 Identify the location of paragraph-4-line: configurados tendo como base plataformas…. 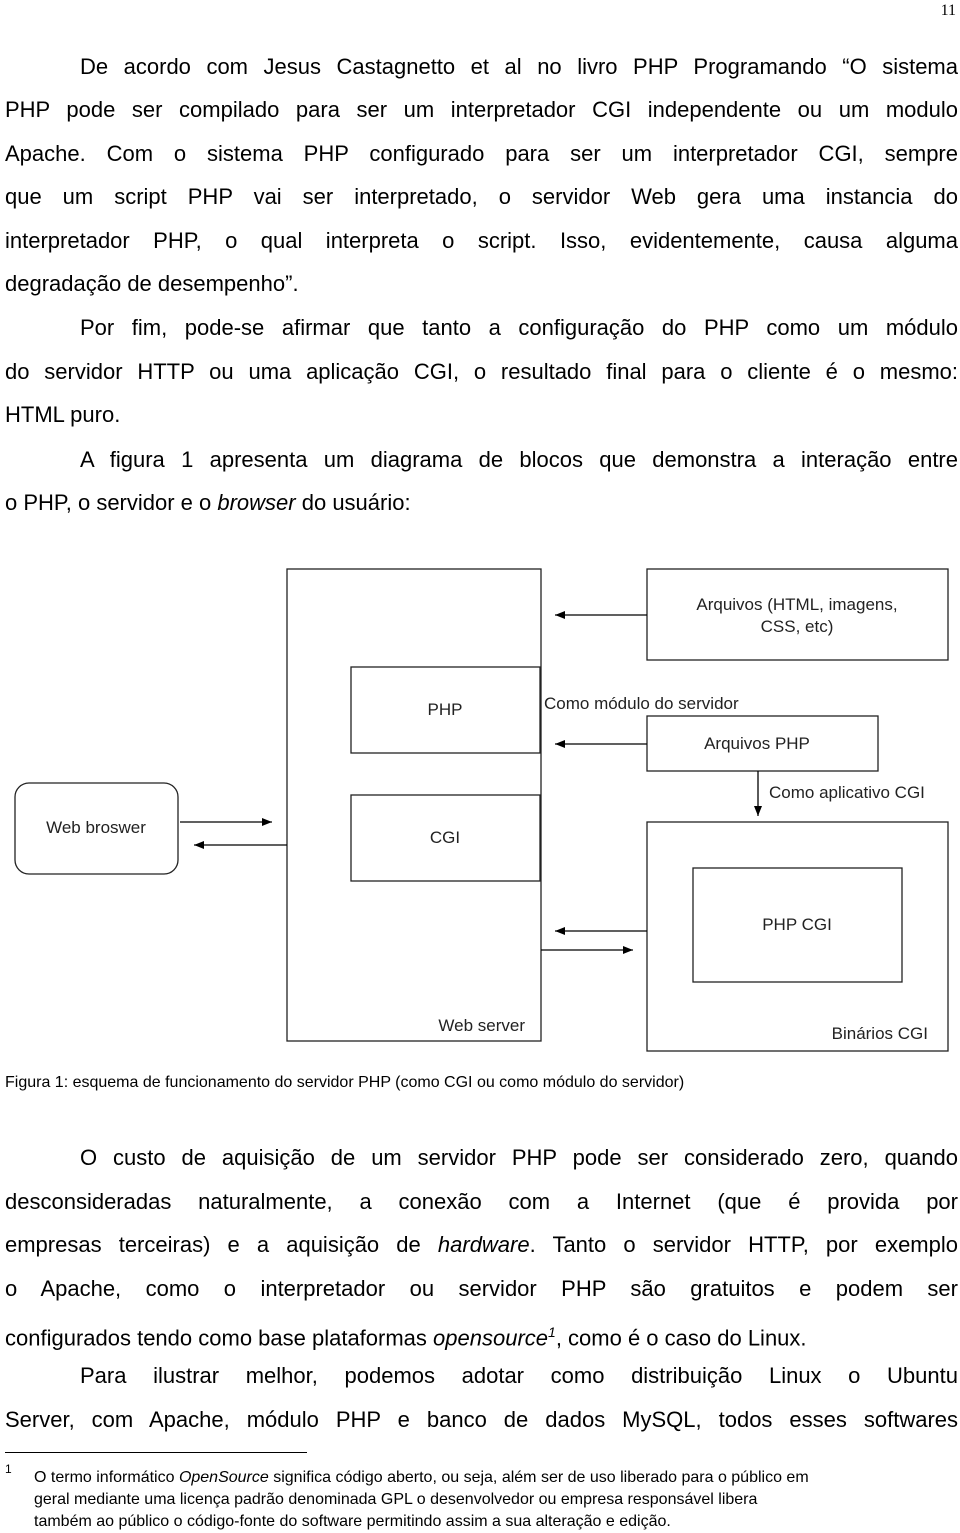
(481, 1332).